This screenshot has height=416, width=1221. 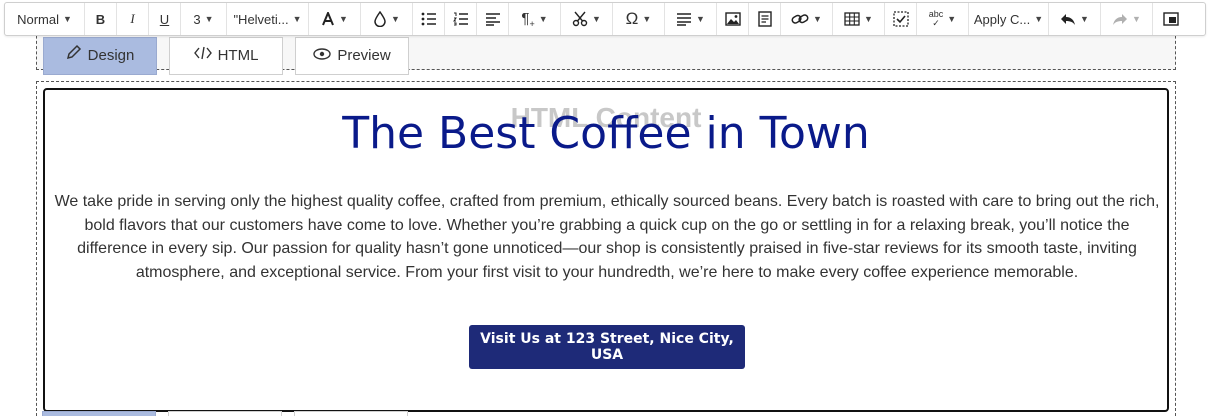 I want to click on paragraph-style-icon: ¶+, so click(x=528, y=19).